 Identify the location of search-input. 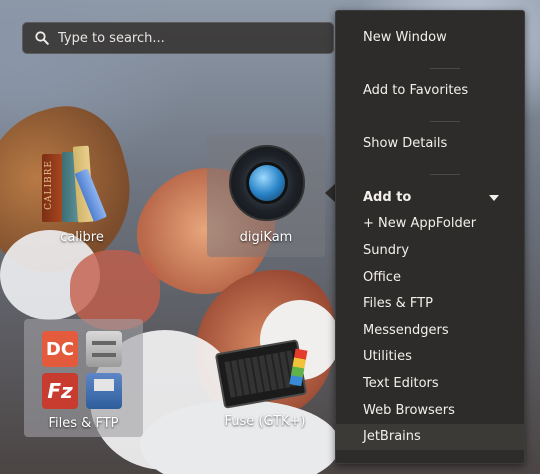
(183, 38).